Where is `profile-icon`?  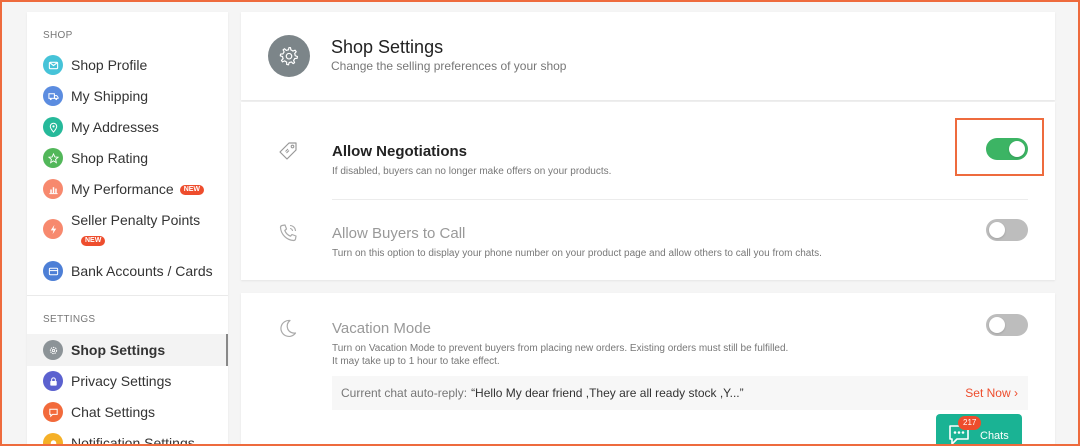 profile-icon is located at coordinates (53, 65).